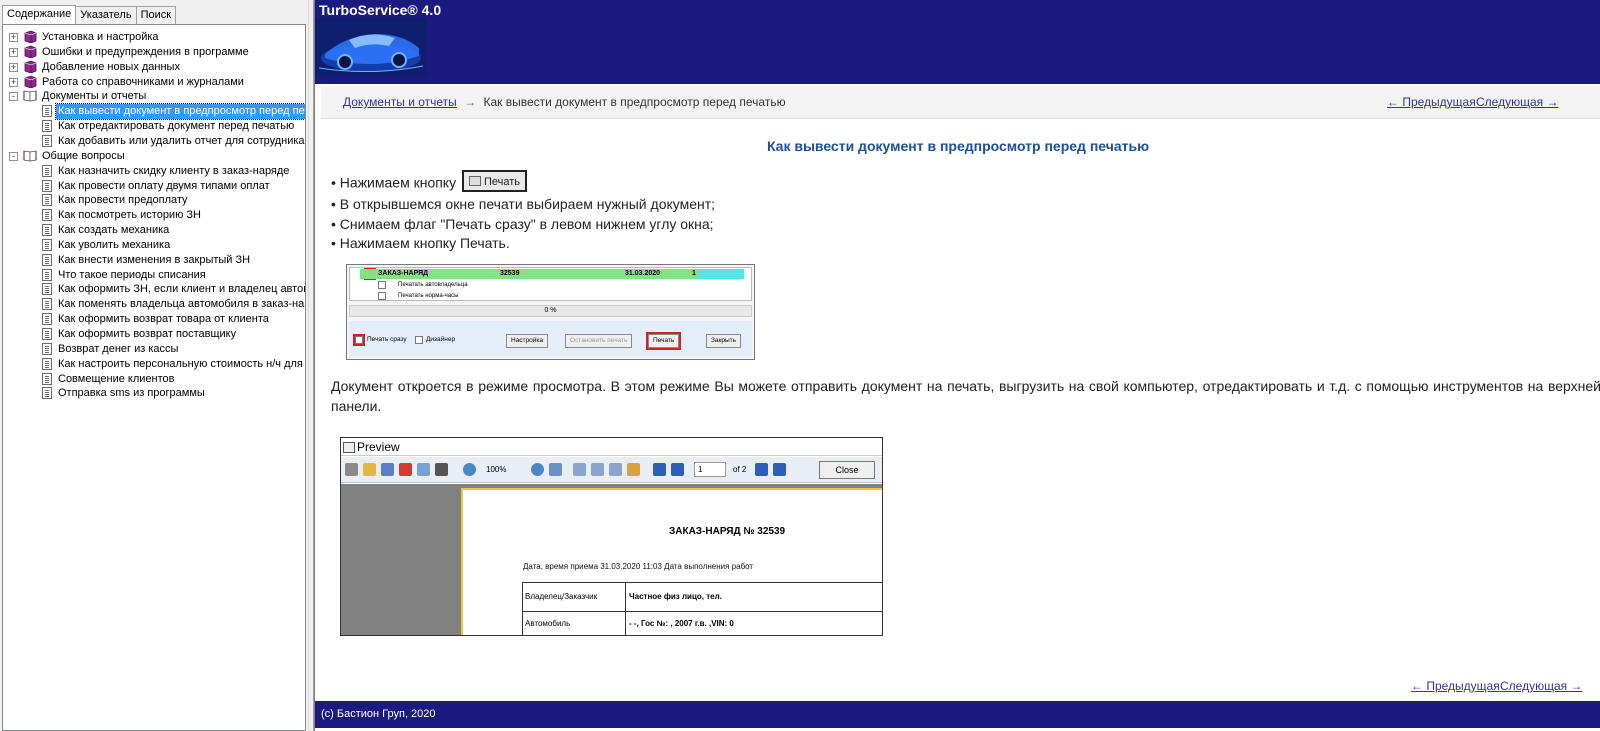  I want to click on tab-contents: Содержание, so click(39, 14).